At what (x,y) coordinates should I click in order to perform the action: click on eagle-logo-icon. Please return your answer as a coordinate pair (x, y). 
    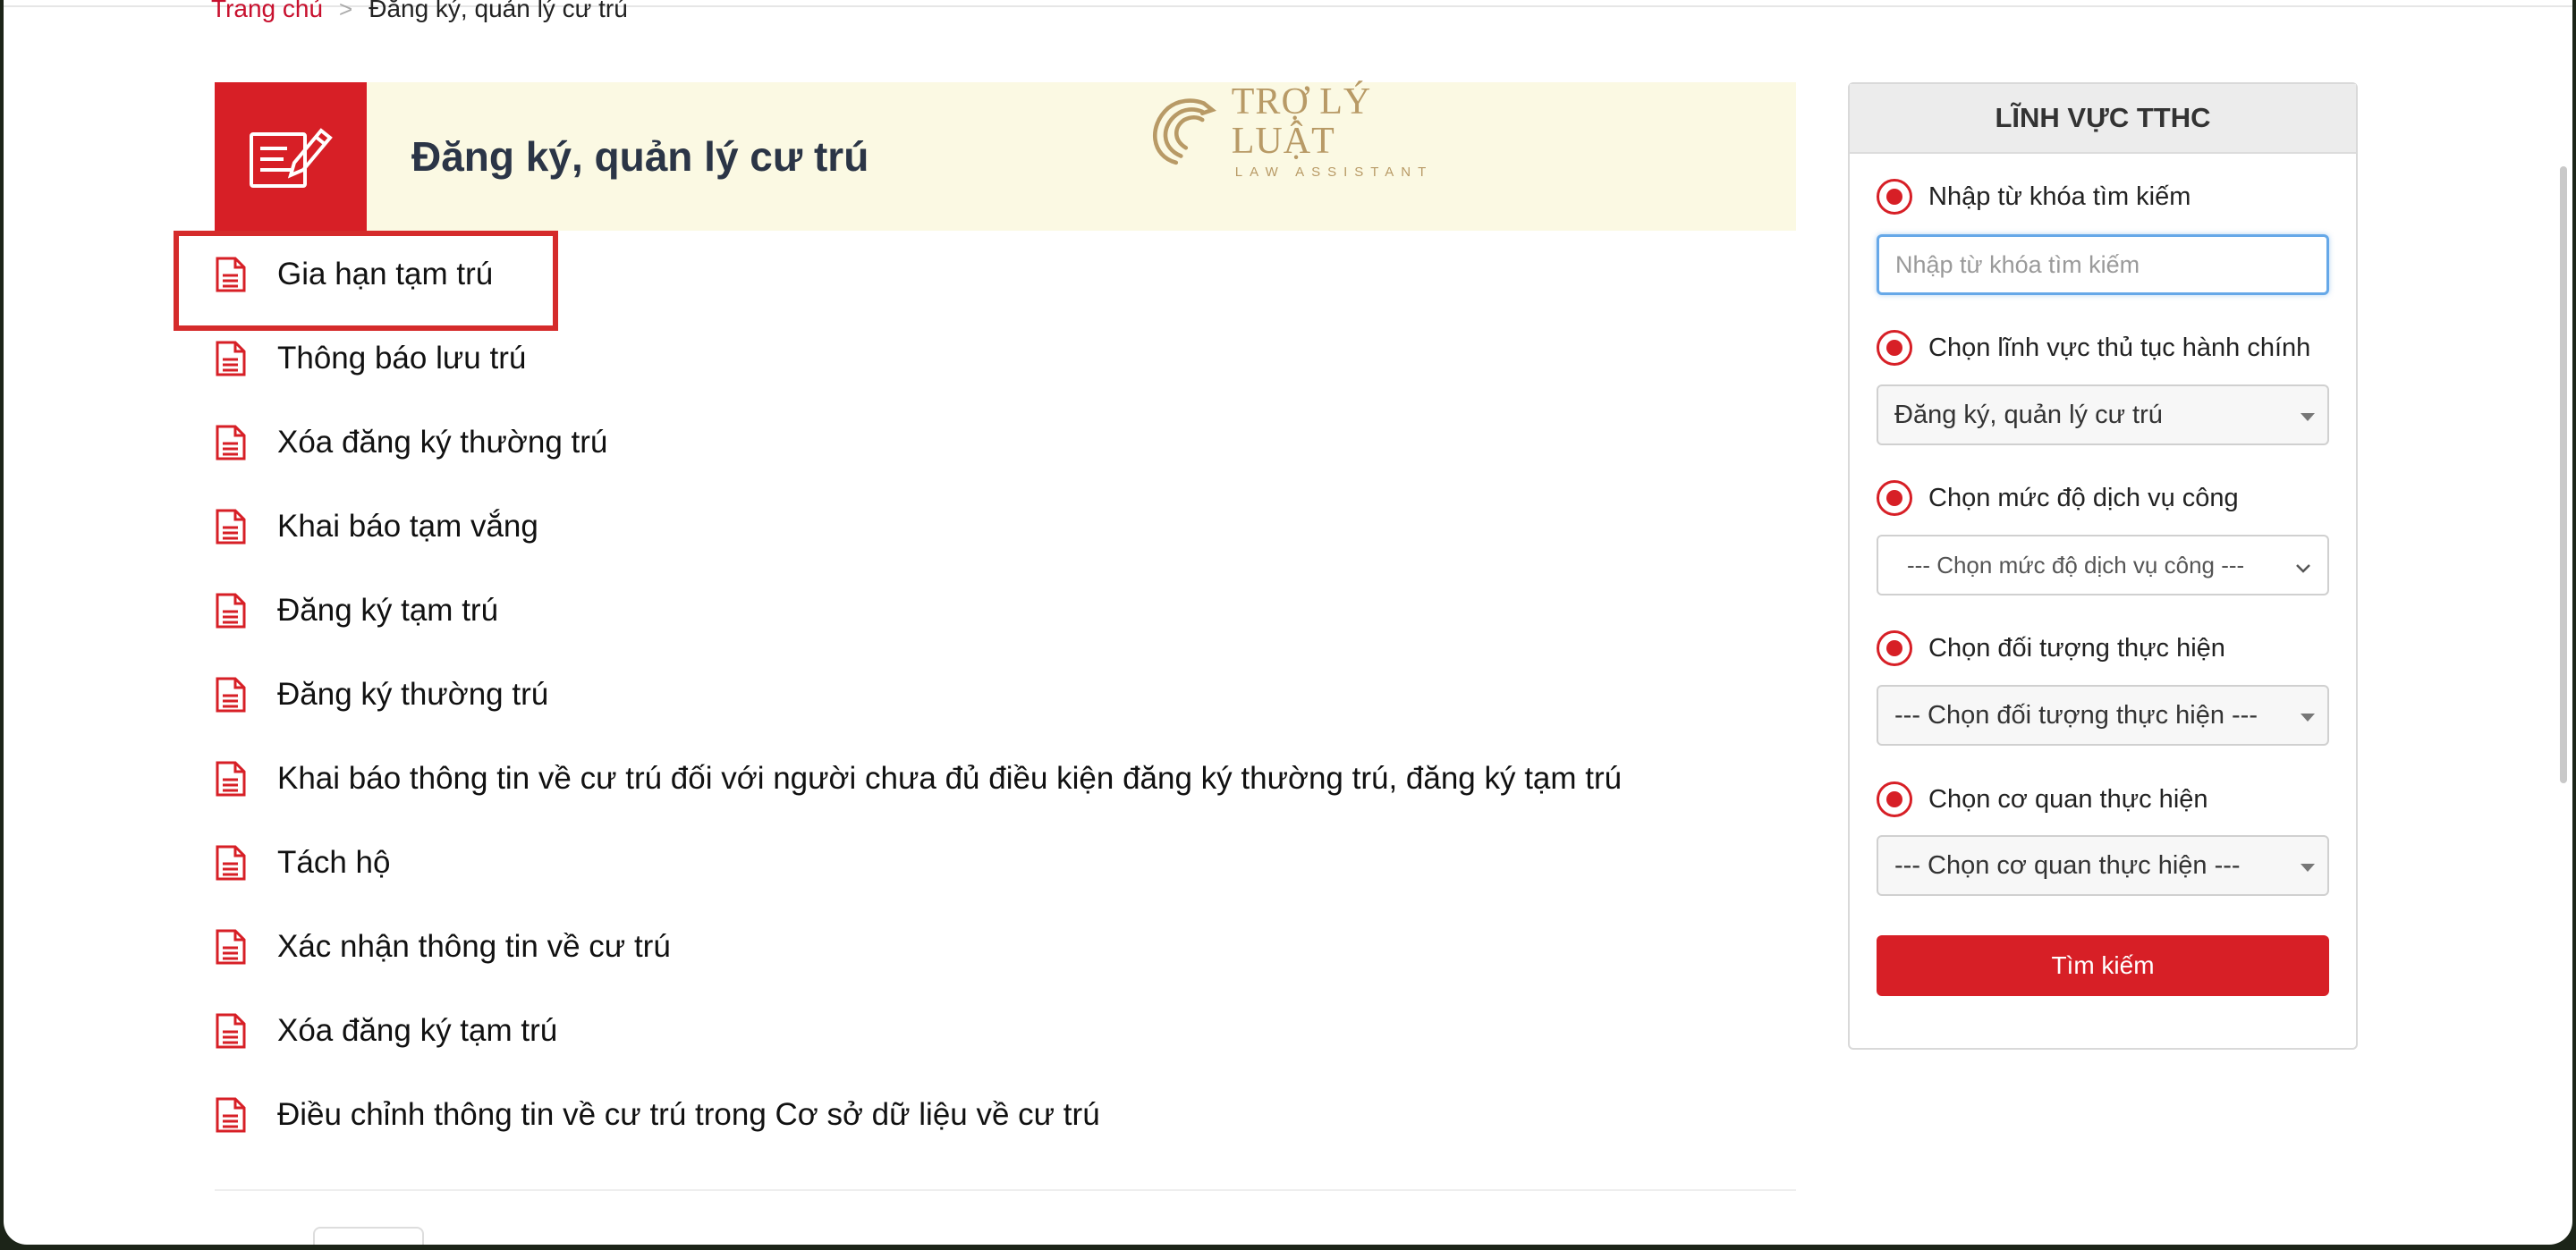
    Looking at the image, I should click on (1184, 131).